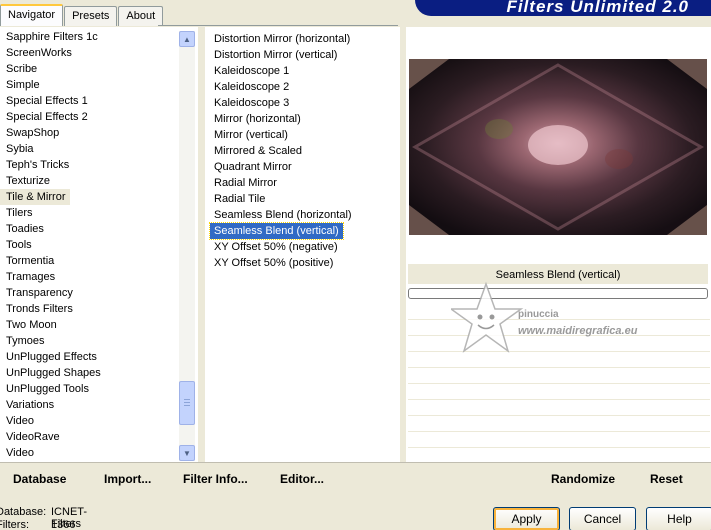  I want to click on filter-item: XY Offset 50% (positive), so click(307, 263).